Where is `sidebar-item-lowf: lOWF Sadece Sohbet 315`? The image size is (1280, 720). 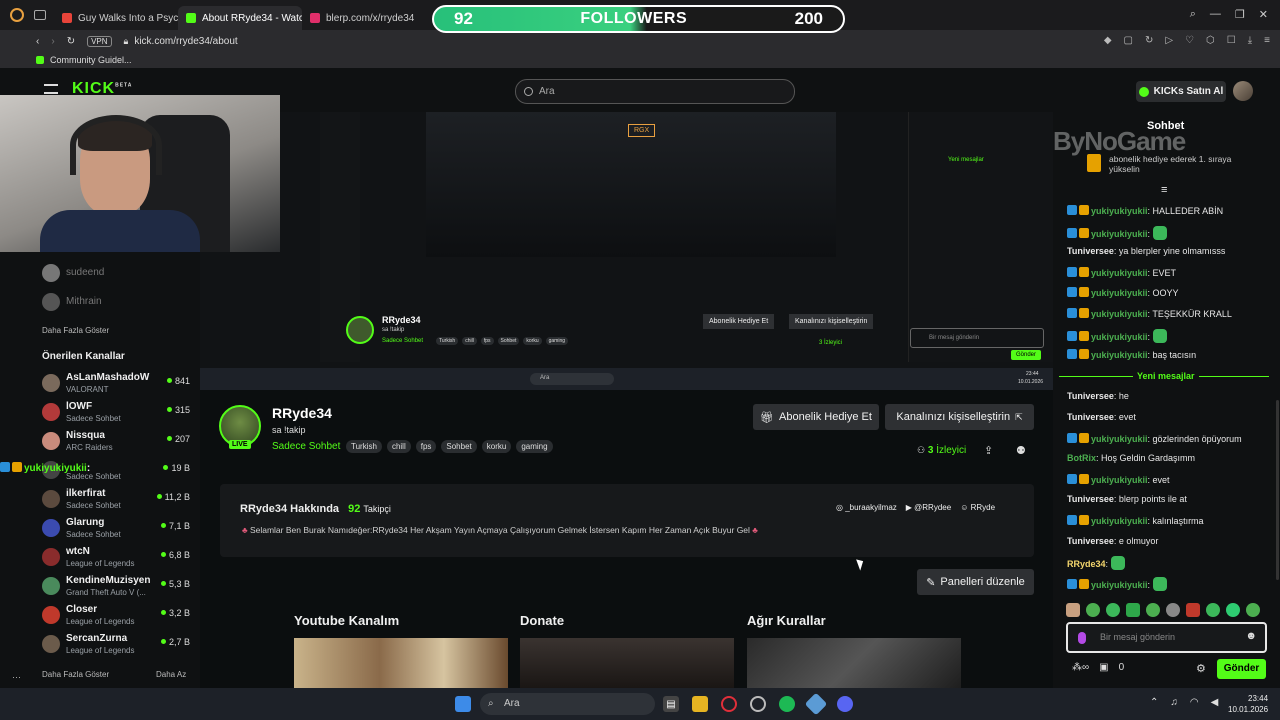 sidebar-item-lowf: lOWF Sadece Sohbet 315 is located at coordinates (115, 413).